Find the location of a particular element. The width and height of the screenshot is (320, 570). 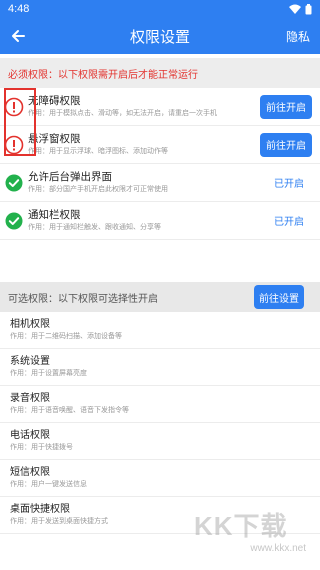

opt-desc: 作用：用于二维码扫描、添加设备等 is located at coordinates (66, 336).